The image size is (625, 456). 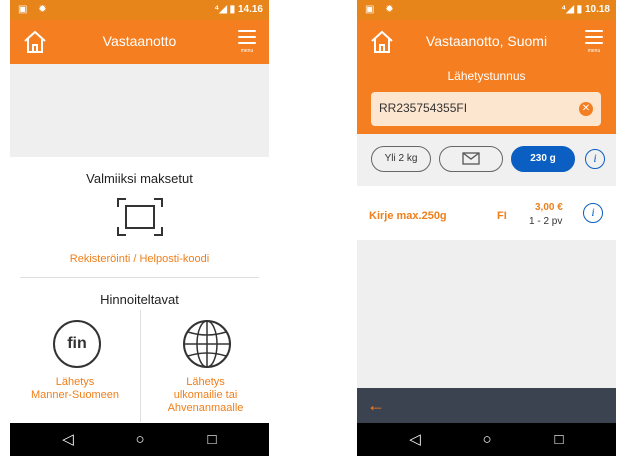 What do you see at coordinates (408, 216) in the screenshot?
I see `result-name: Kirje max.250g` at bounding box center [408, 216].